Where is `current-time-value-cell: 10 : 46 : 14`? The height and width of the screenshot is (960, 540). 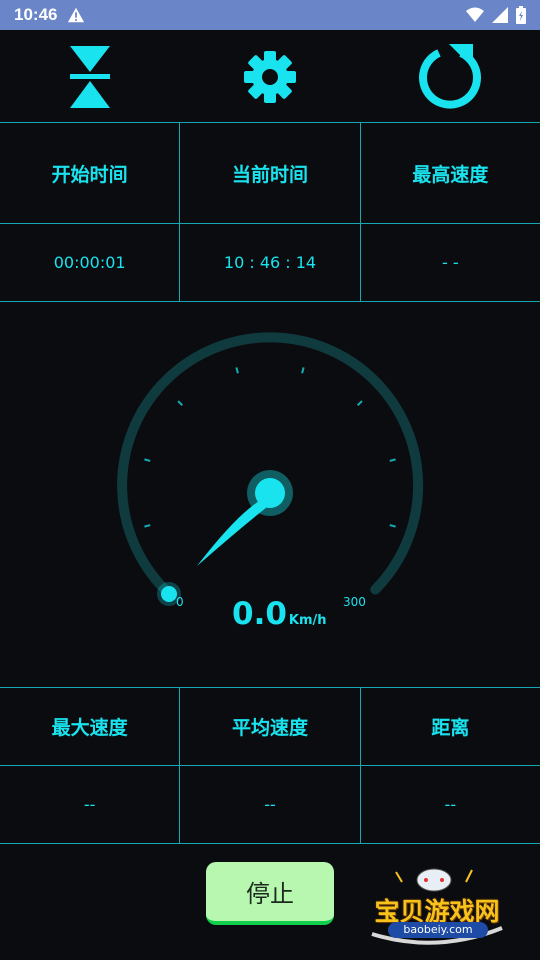
current-time-value-cell: 10 : 46 : 14 is located at coordinates (270, 263).